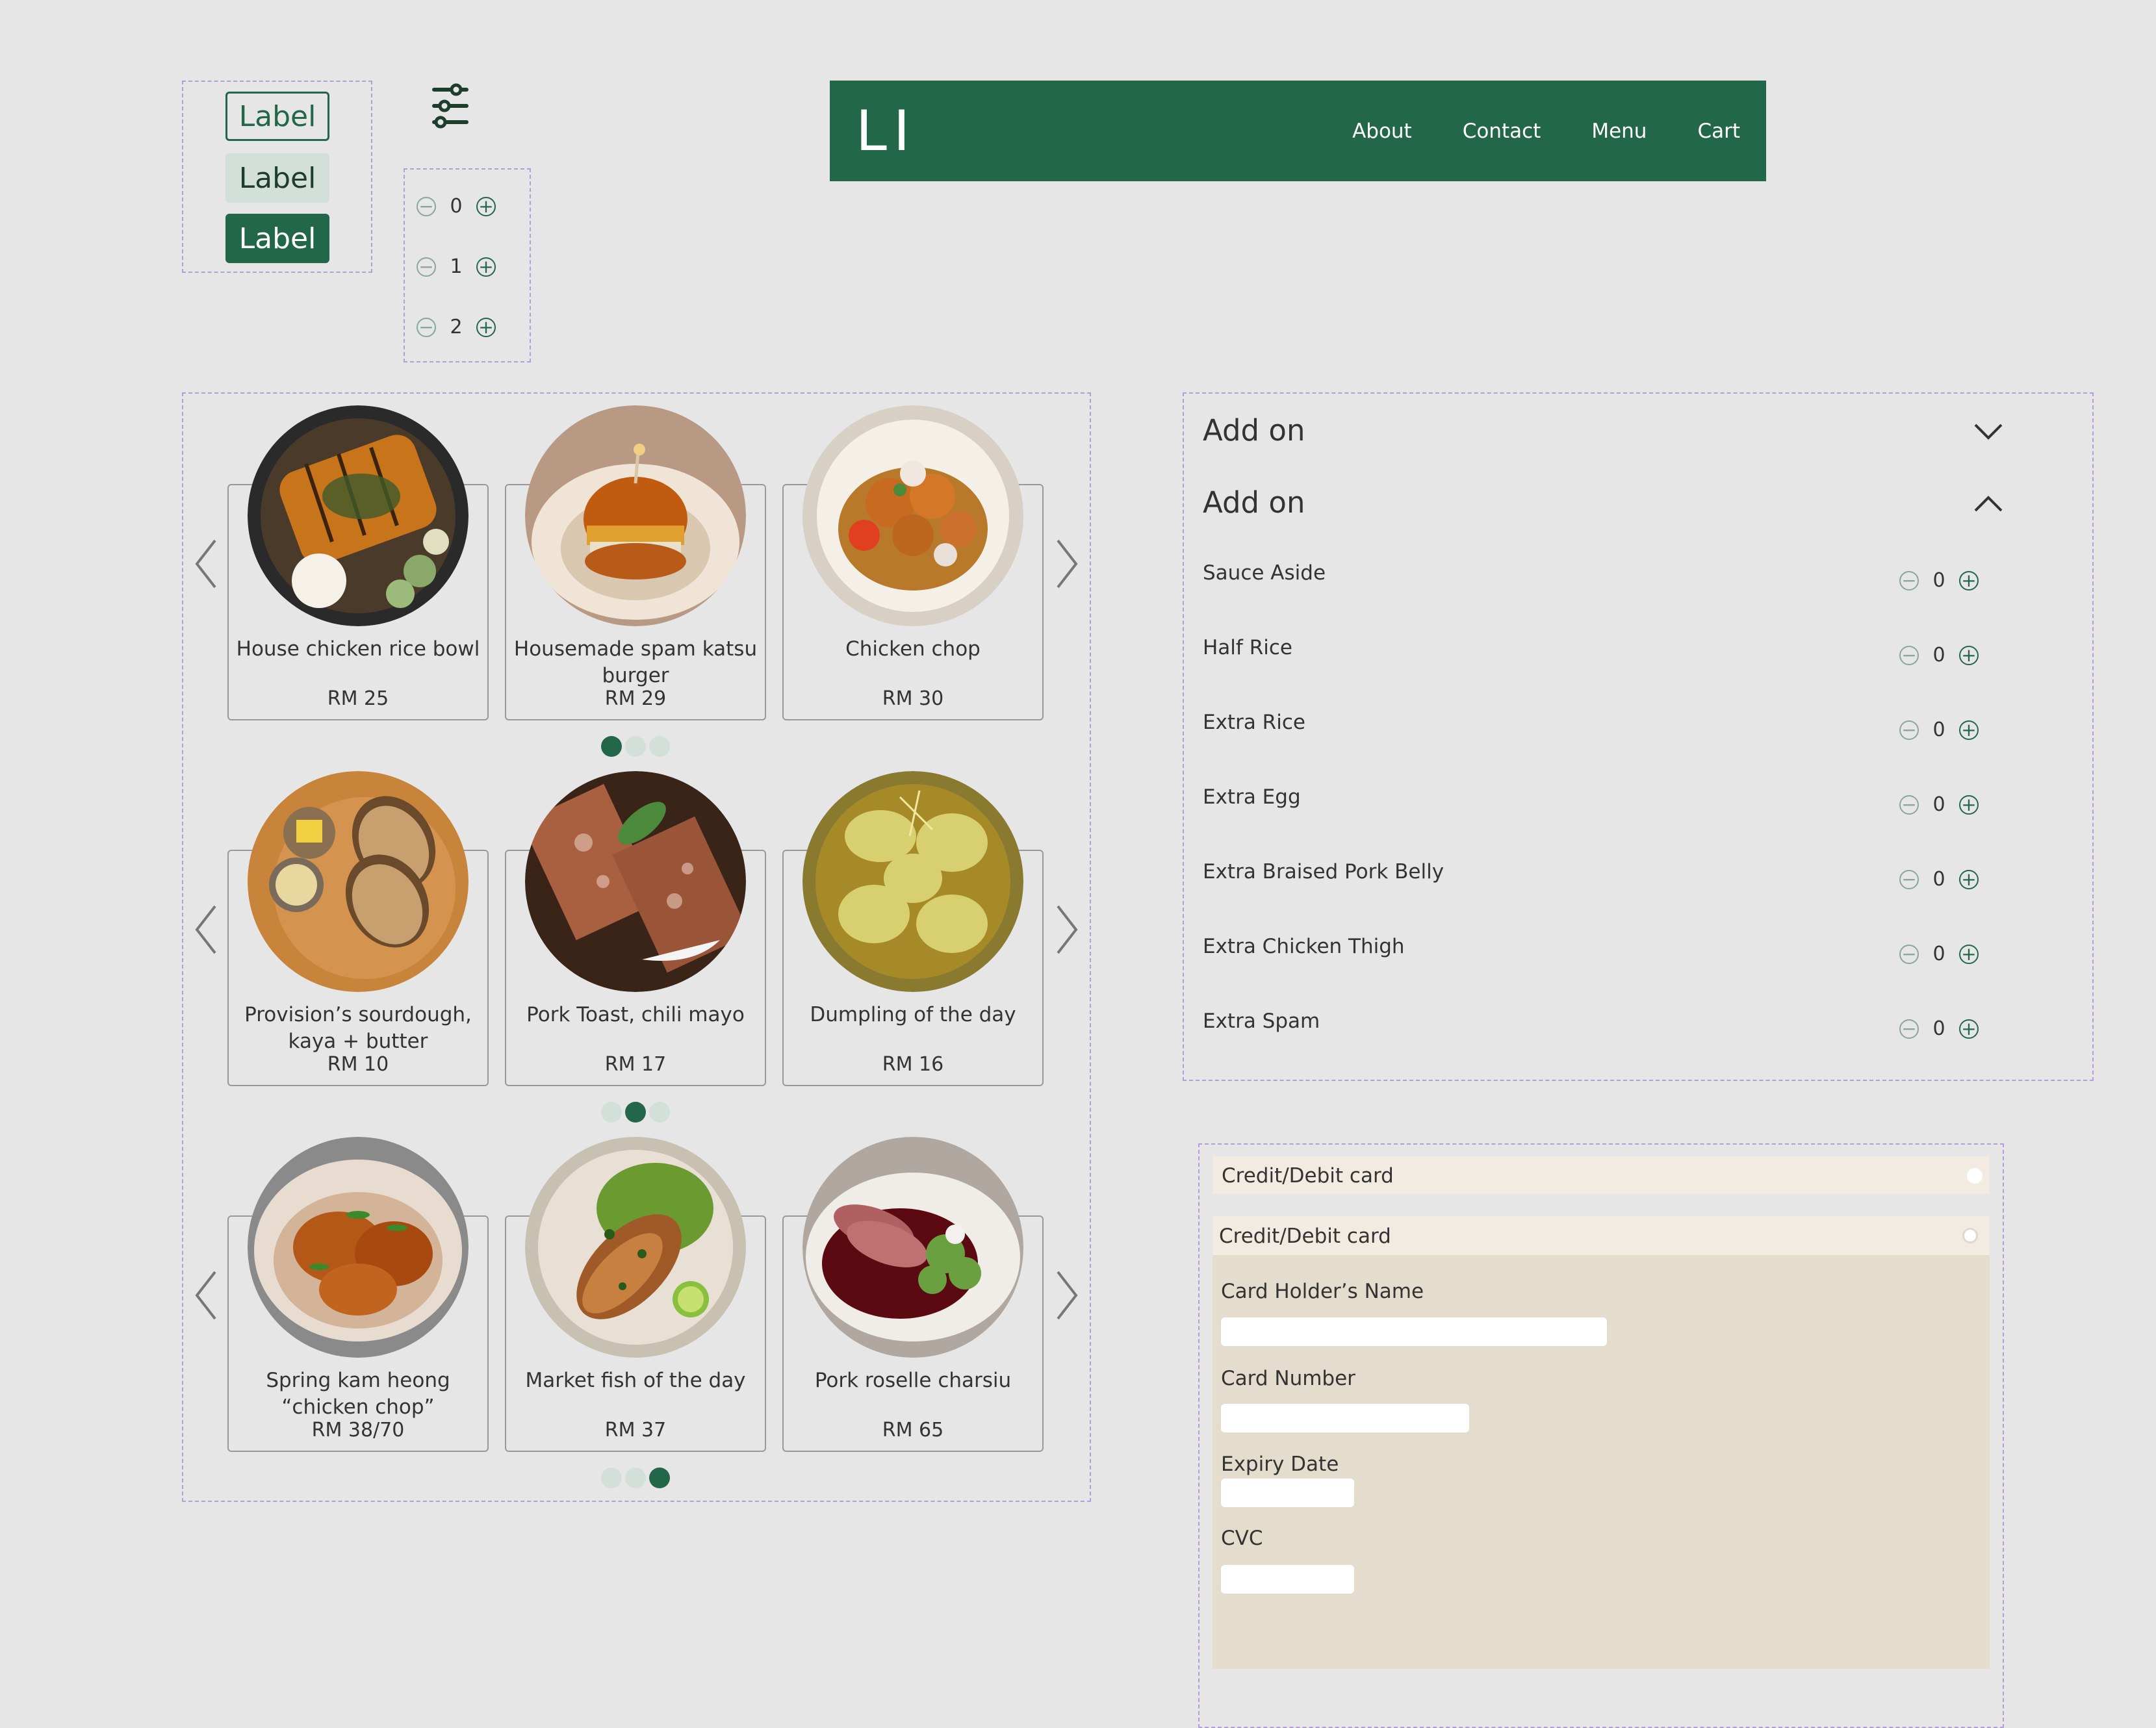 The image size is (2156, 1728). Describe the element at coordinates (635, 516) in the screenshot. I see `food-image-spam-katsu-burger` at that location.